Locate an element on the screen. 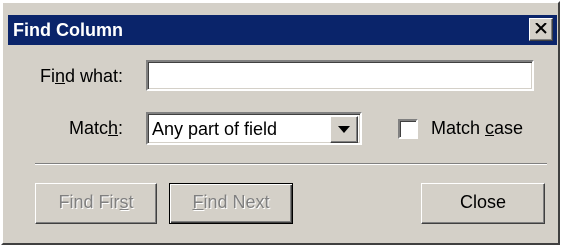 This screenshot has height=247, width=563. match-case-label: Match case is located at coordinates (477, 128).